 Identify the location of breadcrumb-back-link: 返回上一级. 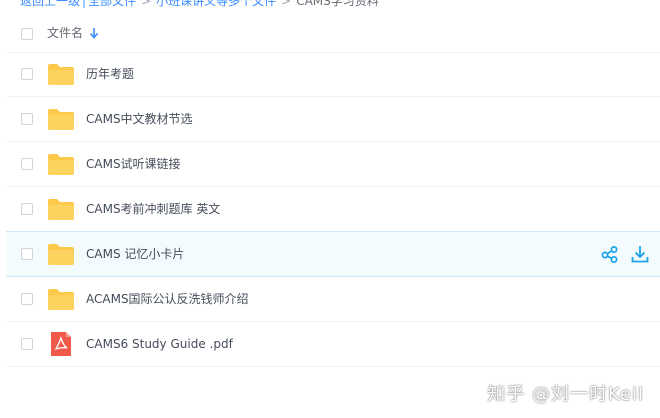
(50, 4).